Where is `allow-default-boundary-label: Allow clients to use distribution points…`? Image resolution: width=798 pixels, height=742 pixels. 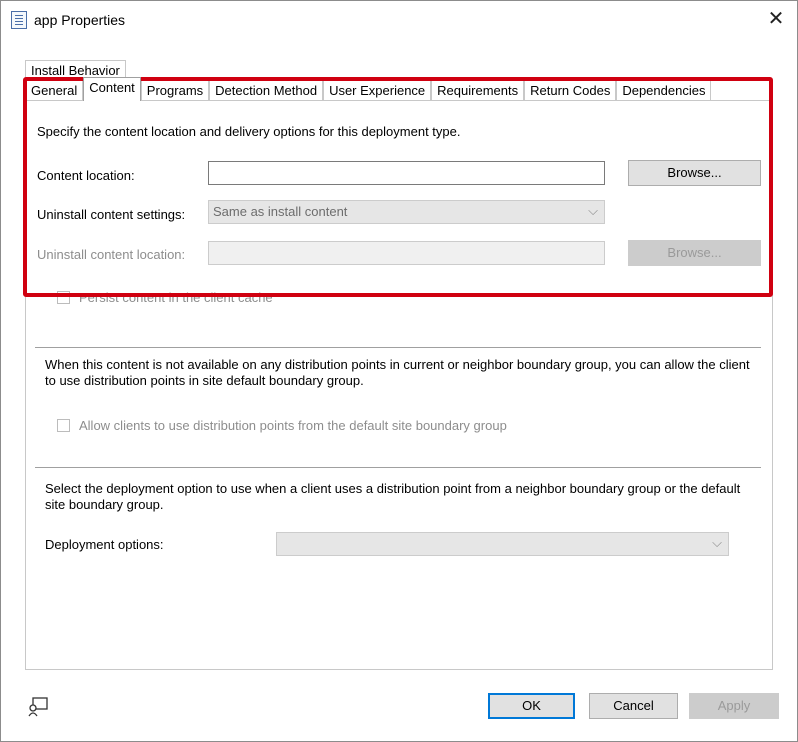 allow-default-boundary-label: Allow clients to use distribution points… is located at coordinates (293, 425).